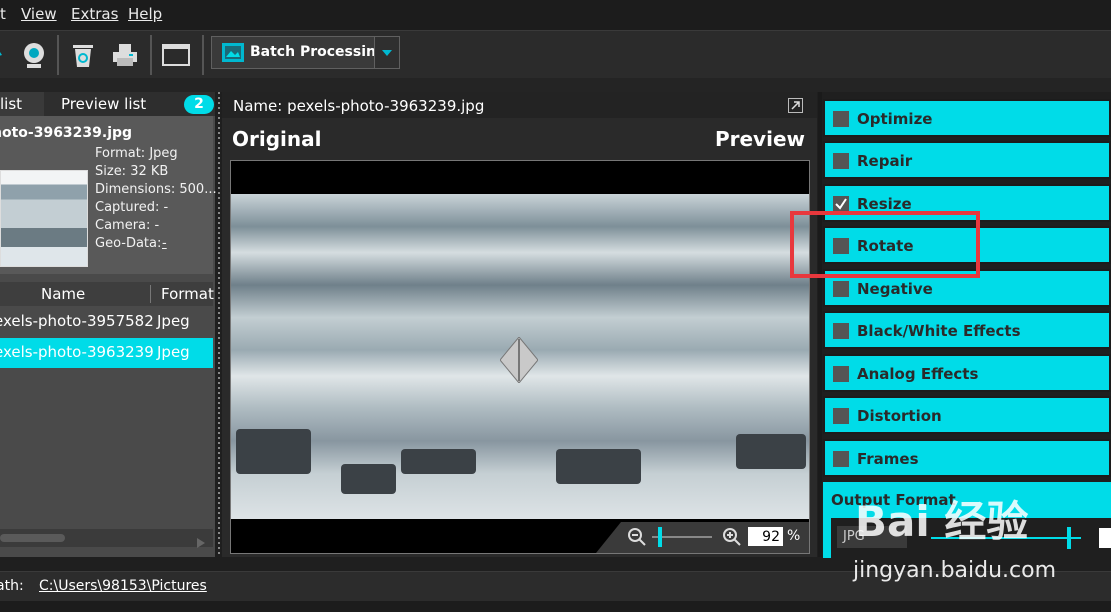 This screenshot has height=612, width=1111. What do you see at coordinates (955, 570) in the screenshot?
I see `watermark-url: jingyan.baidu.com` at bounding box center [955, 570].